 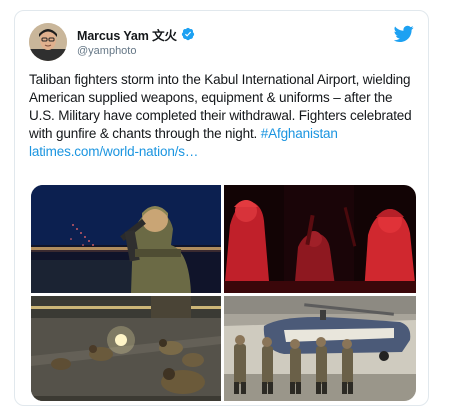 I want to click on photo-fighters-praying-tarmac, so click(x=126, y=348).